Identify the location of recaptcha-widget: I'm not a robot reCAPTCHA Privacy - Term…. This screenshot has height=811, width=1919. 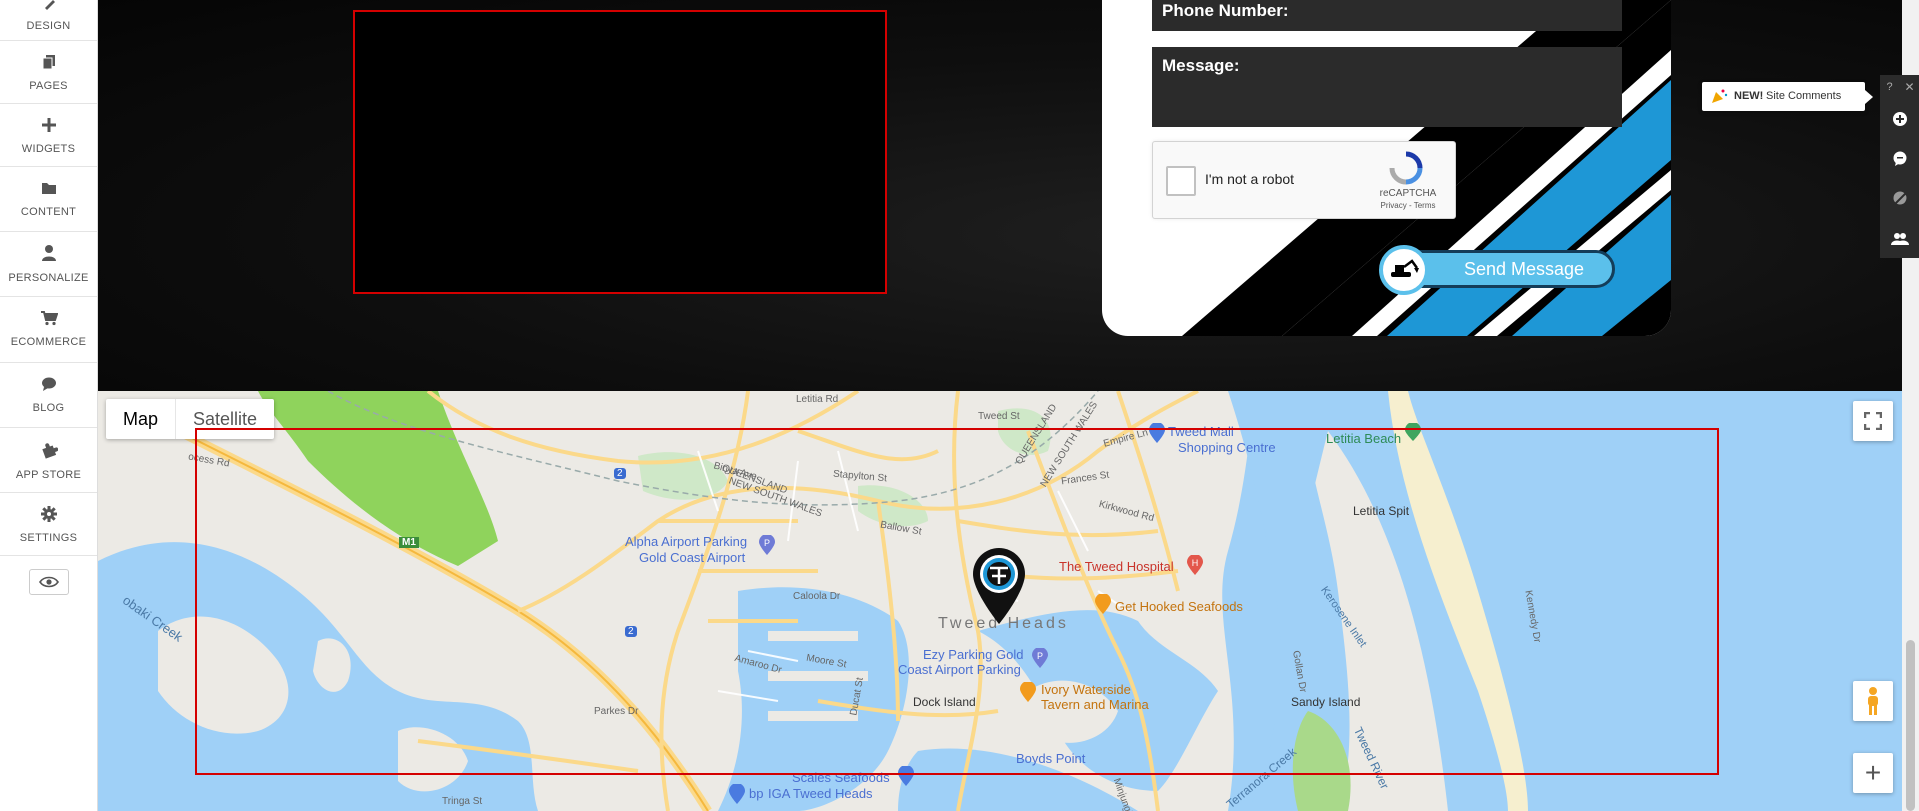
(1304, 180).